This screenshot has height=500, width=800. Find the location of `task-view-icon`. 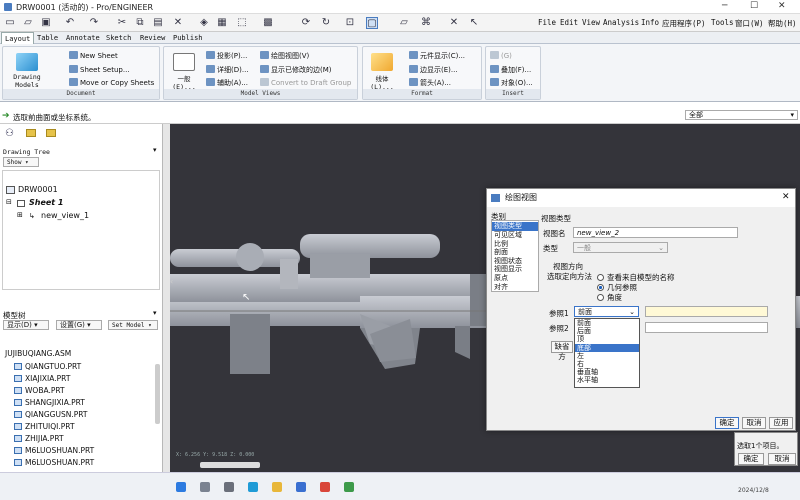

task-view-icon is located at coordinates (229, 487).